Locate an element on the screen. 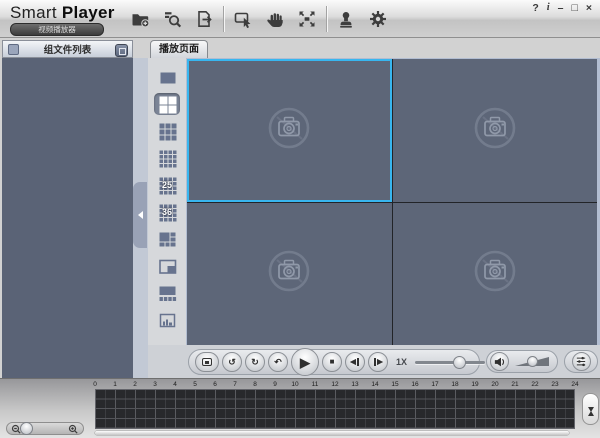 This screenshot has height=438, width=600. loop-play-button: ↺ is located at coordinates (232, 362).